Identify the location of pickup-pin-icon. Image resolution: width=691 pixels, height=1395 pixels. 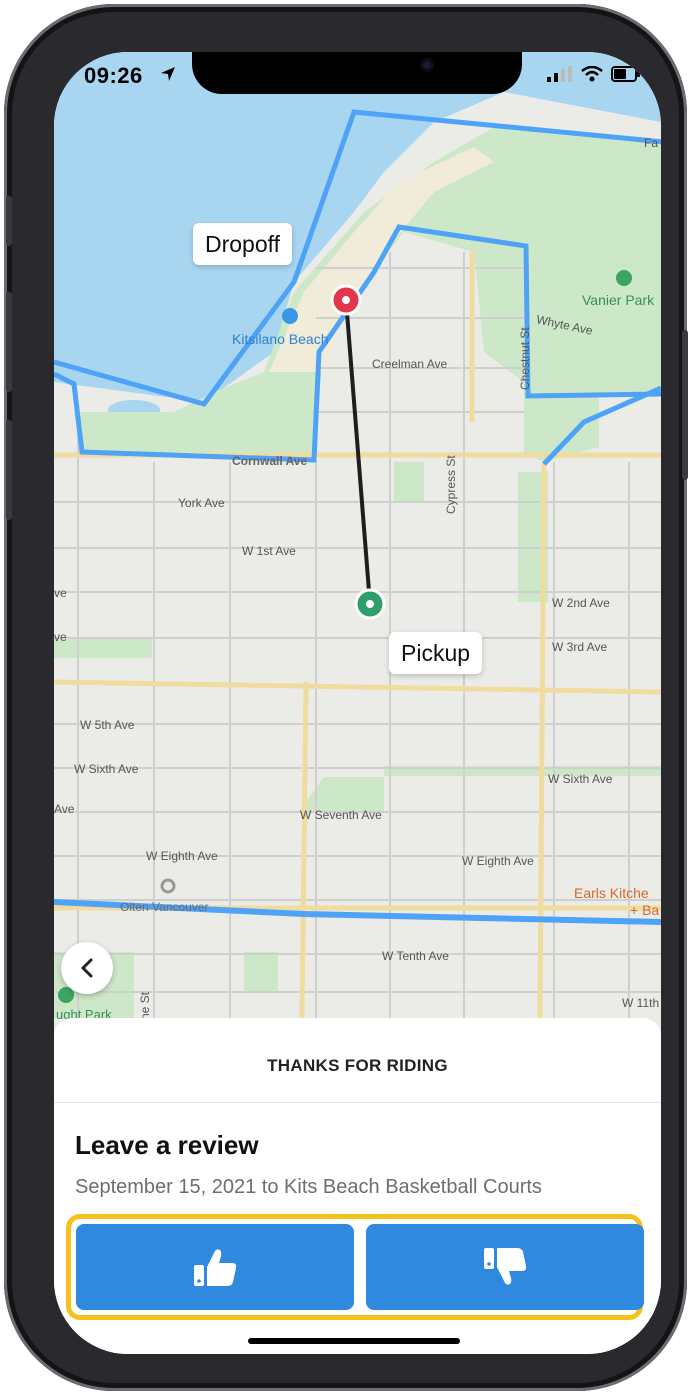
(370, 604).